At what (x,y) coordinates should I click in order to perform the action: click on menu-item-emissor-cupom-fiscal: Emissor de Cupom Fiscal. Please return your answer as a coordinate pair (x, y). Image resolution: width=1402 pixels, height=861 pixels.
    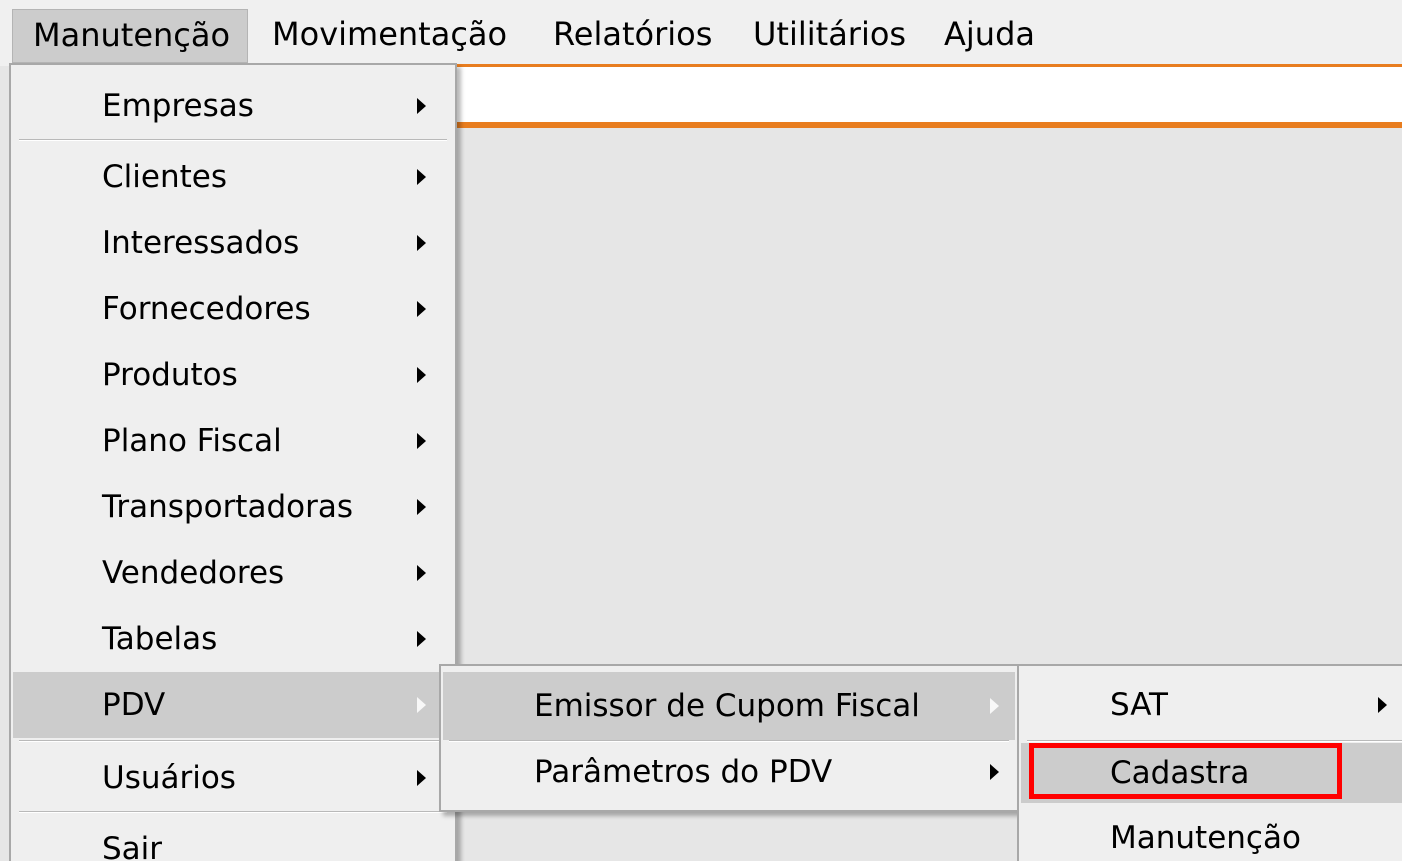
    Looking at the image, I should click on (729, 706).